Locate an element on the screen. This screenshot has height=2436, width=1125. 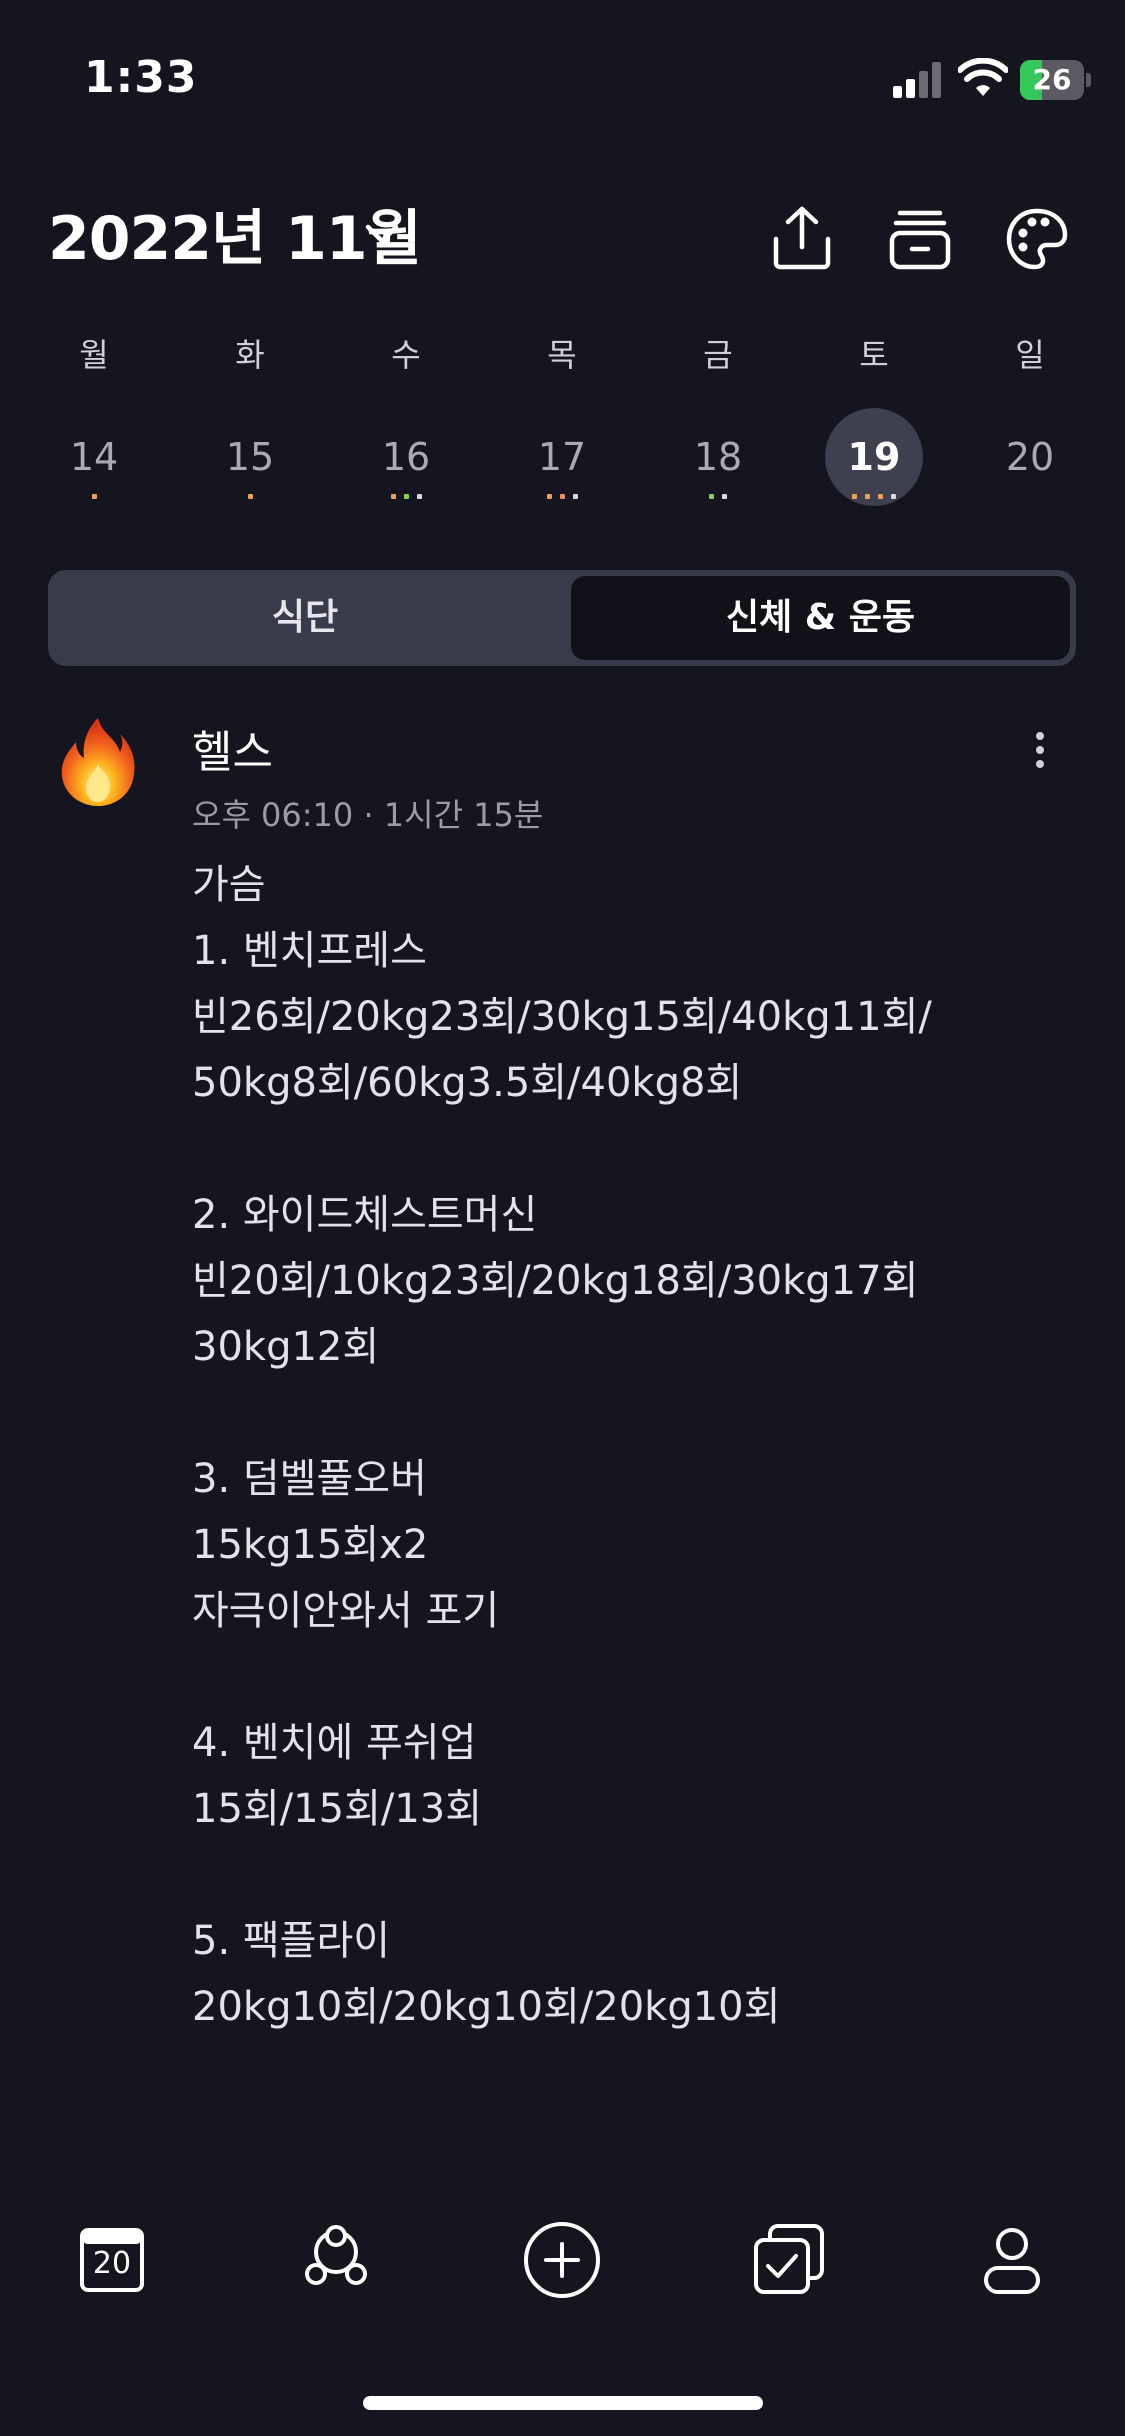
community-icon is located at coordinates (336, 2260).